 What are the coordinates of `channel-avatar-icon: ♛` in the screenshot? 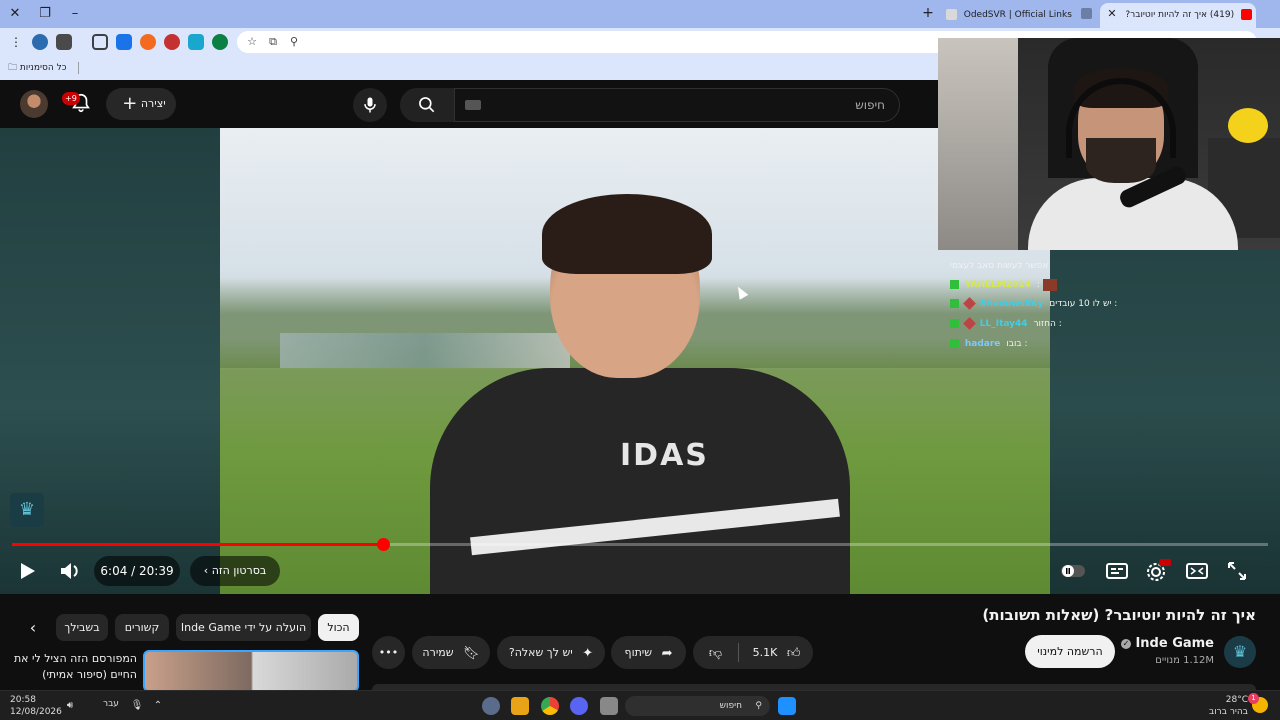 It's located at (1240, 652).